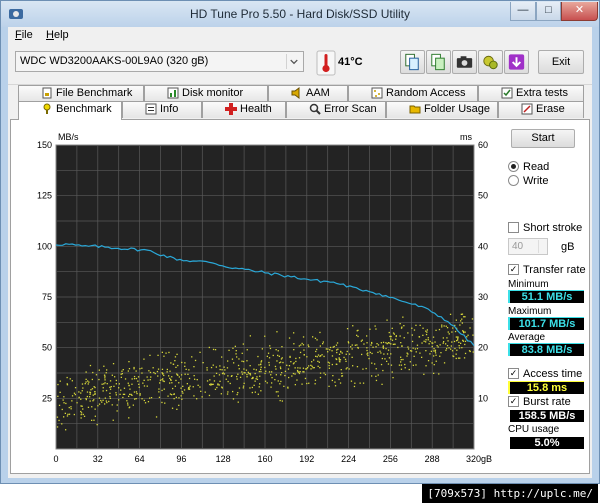  Describe the element at coordinates (336, 109) in the screenshot. I see `tab-error-scan: Error Scan` at that location.